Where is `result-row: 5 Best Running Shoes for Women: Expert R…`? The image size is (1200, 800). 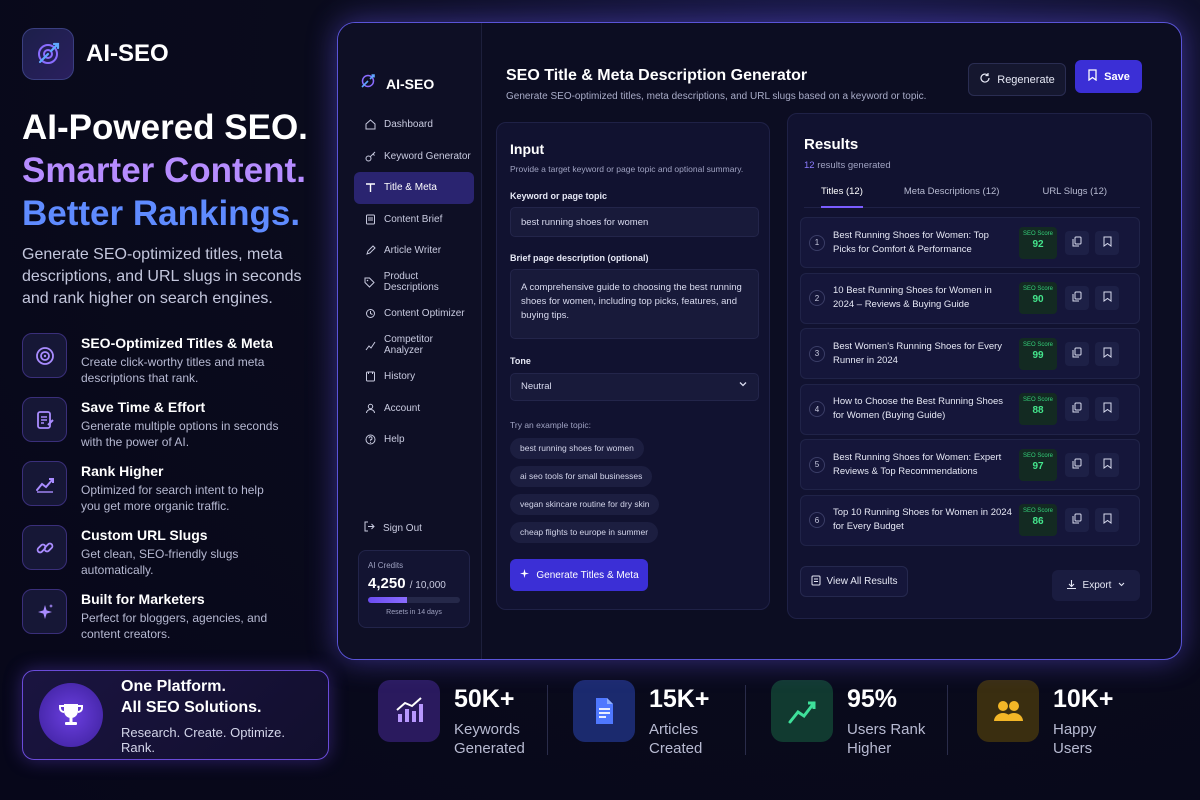
result-row: 5 Best Running Shoes for Women: Expert R… is located at coordinates (970, 464).